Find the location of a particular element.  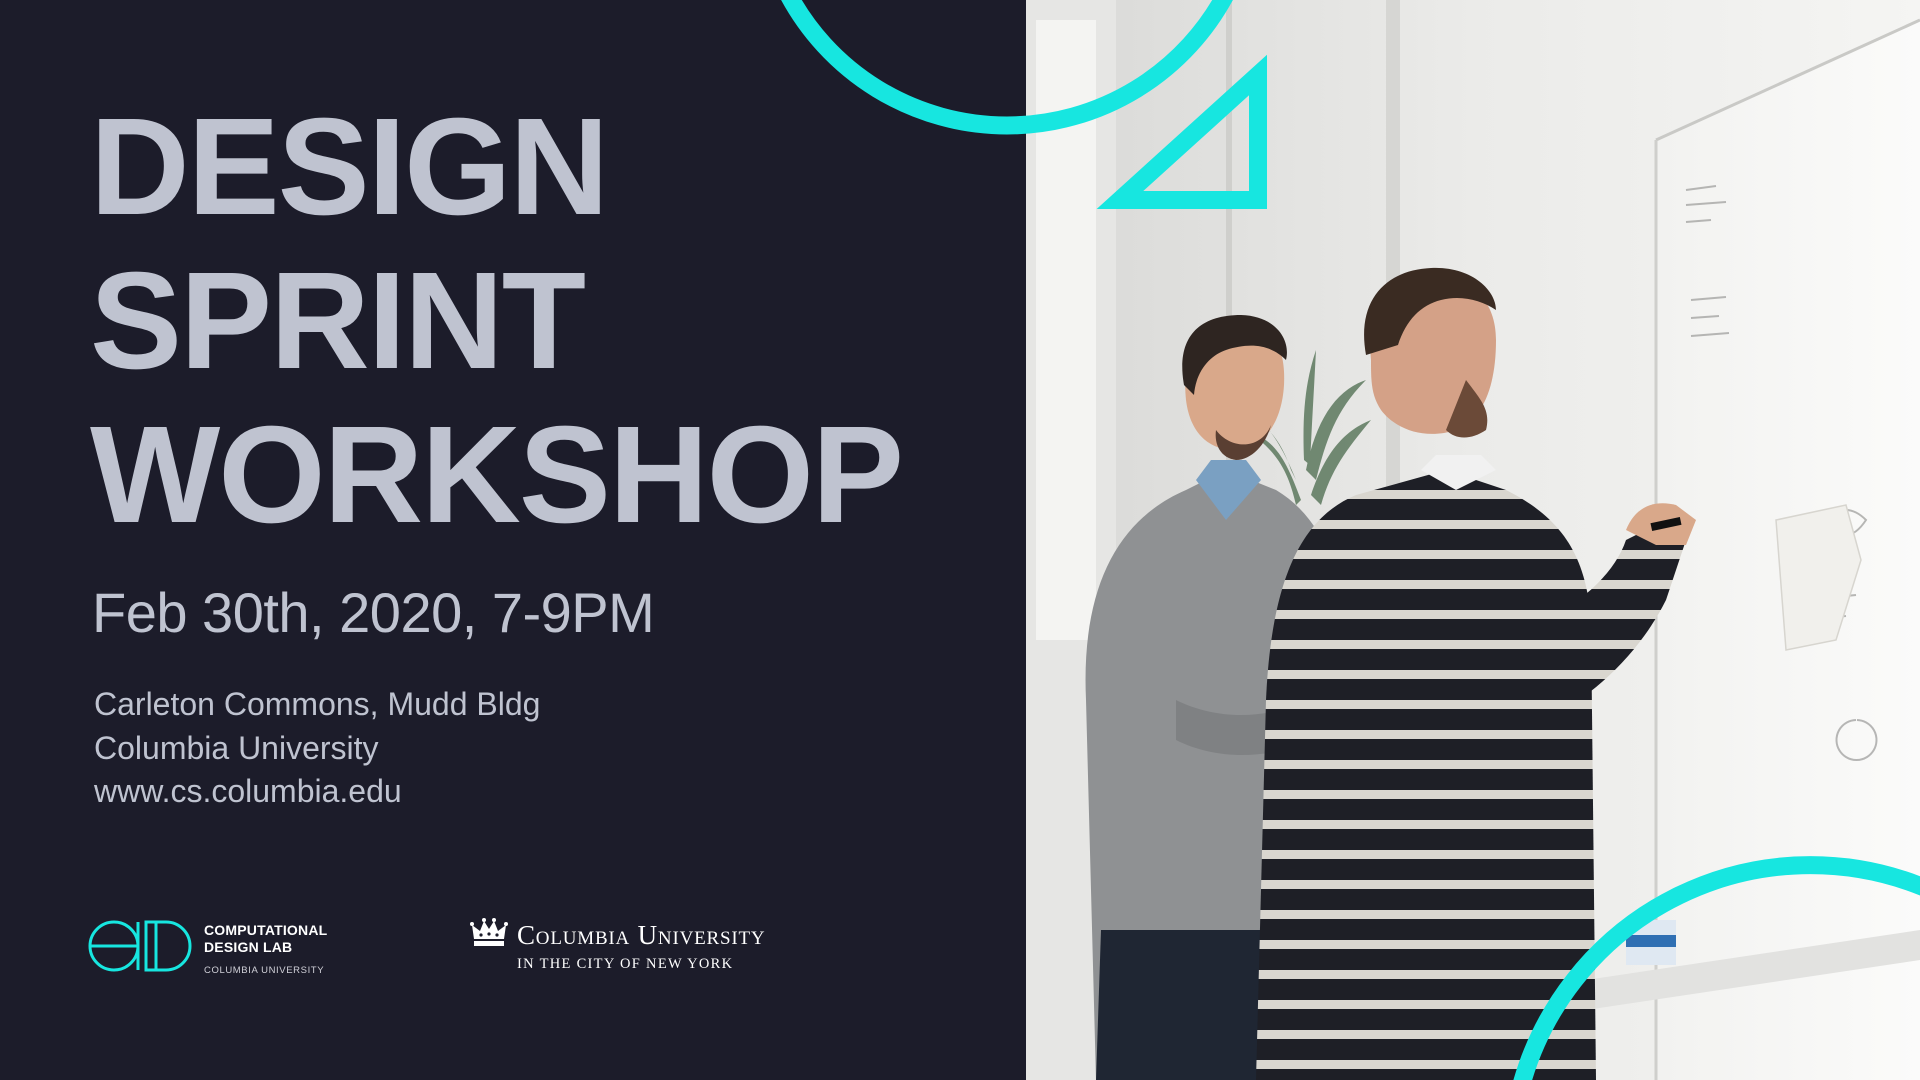

columbia-tagline: IN THE CITY OF NEW YORK is located at coordinates (625, 964).